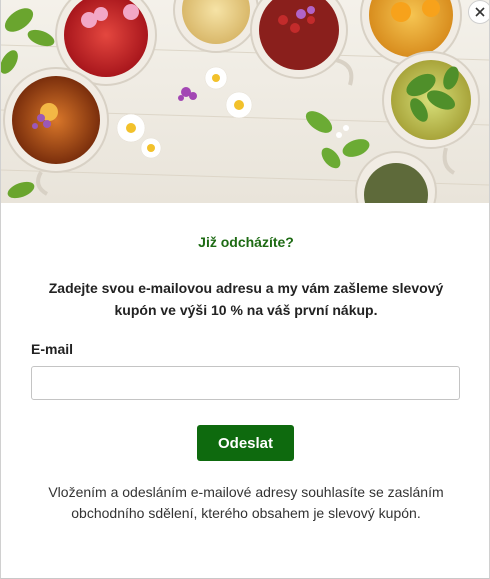 Image resolution: width=490 pixels, height=579 pixels. I want to click on close-button, so click(478, 12).